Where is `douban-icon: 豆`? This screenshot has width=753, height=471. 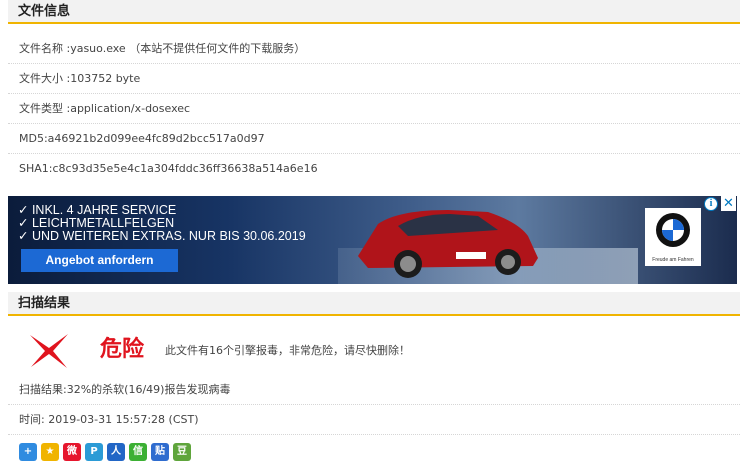
douban-icon: 豆 is located at coordinates (182, 452).